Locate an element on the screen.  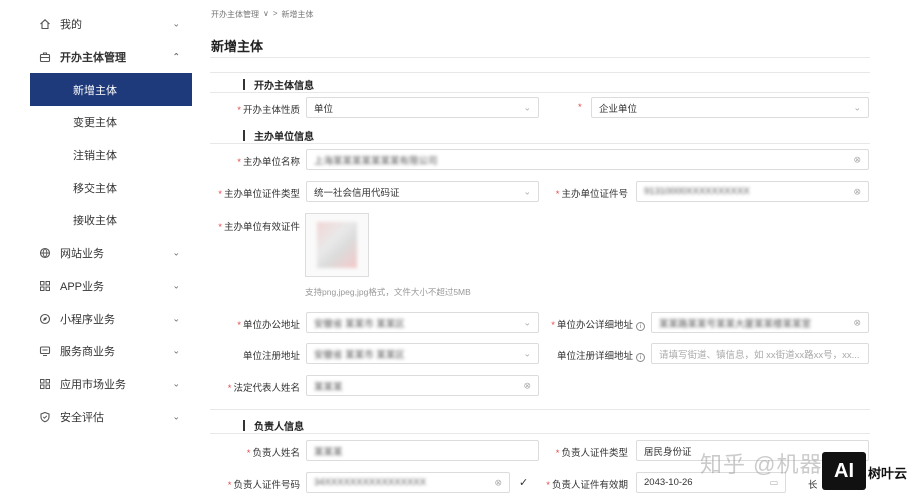
field-label: * 主办单位有效证件 is located at coordinates (259, 227).